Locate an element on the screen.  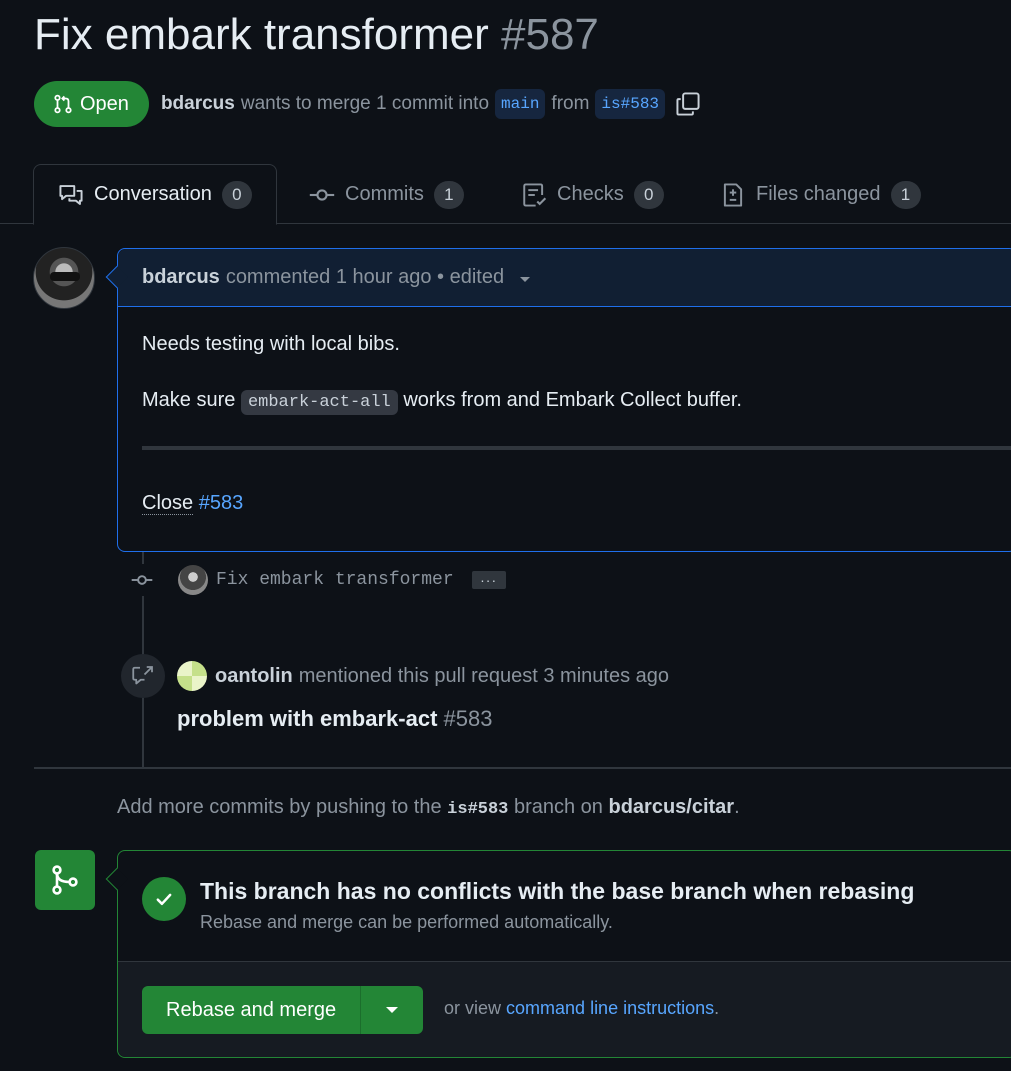
referenced-issue-number: #583 is located at coordinates (468, 718).